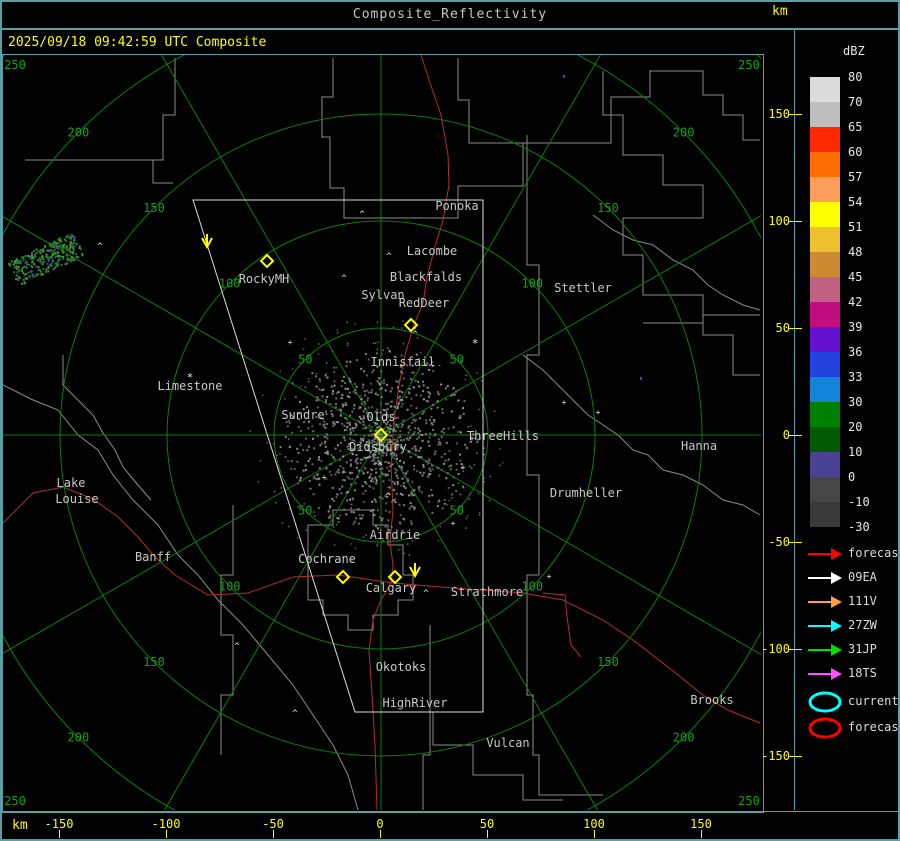 Image resolution: width=900 pixels, height=841 pixels. I want to click on city-label: Airdrie, so click(395, 535).